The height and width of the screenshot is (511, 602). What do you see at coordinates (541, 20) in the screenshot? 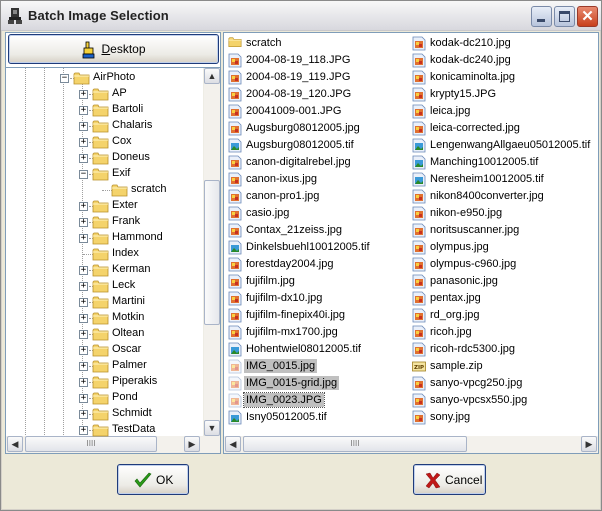
I see `minimize-icon` at bounding box center [541, 20].